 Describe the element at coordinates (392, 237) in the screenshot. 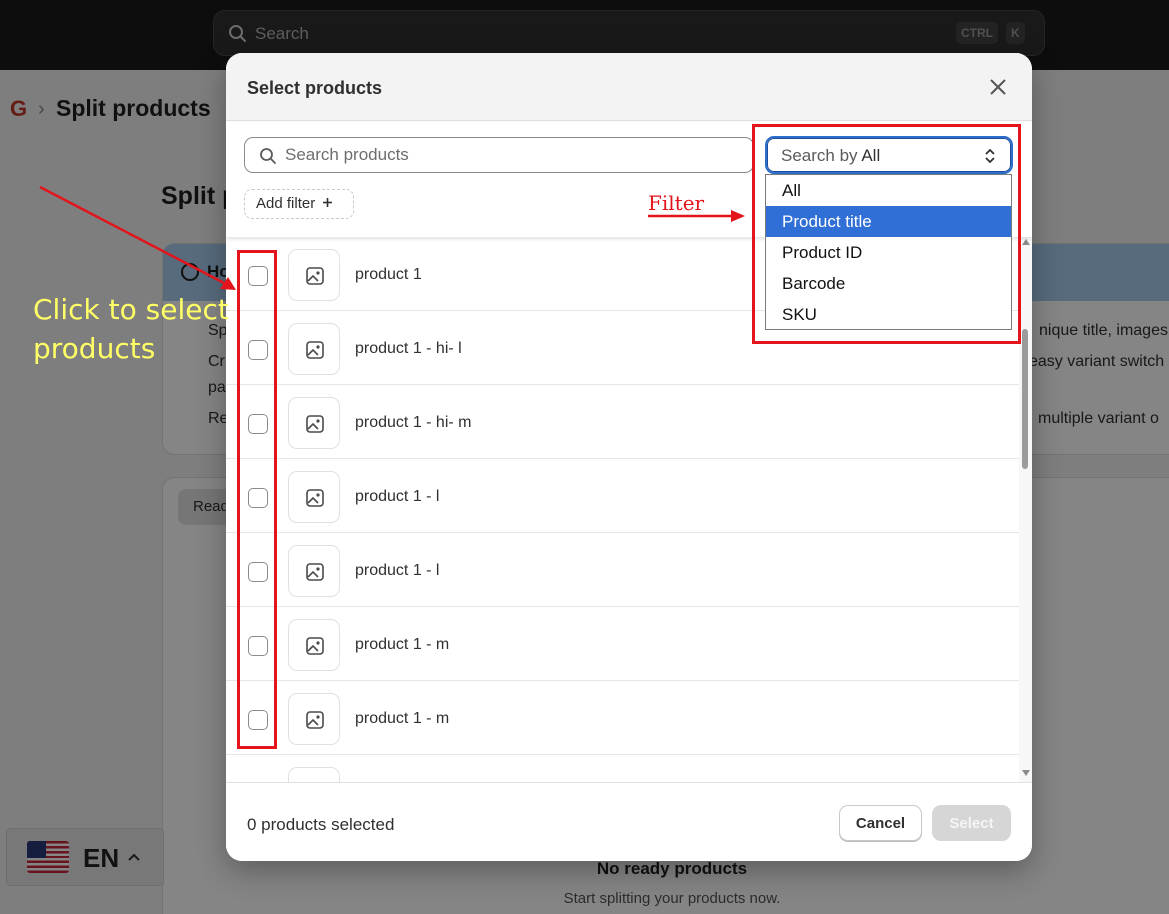

I see `annotation-arrows` at that location.